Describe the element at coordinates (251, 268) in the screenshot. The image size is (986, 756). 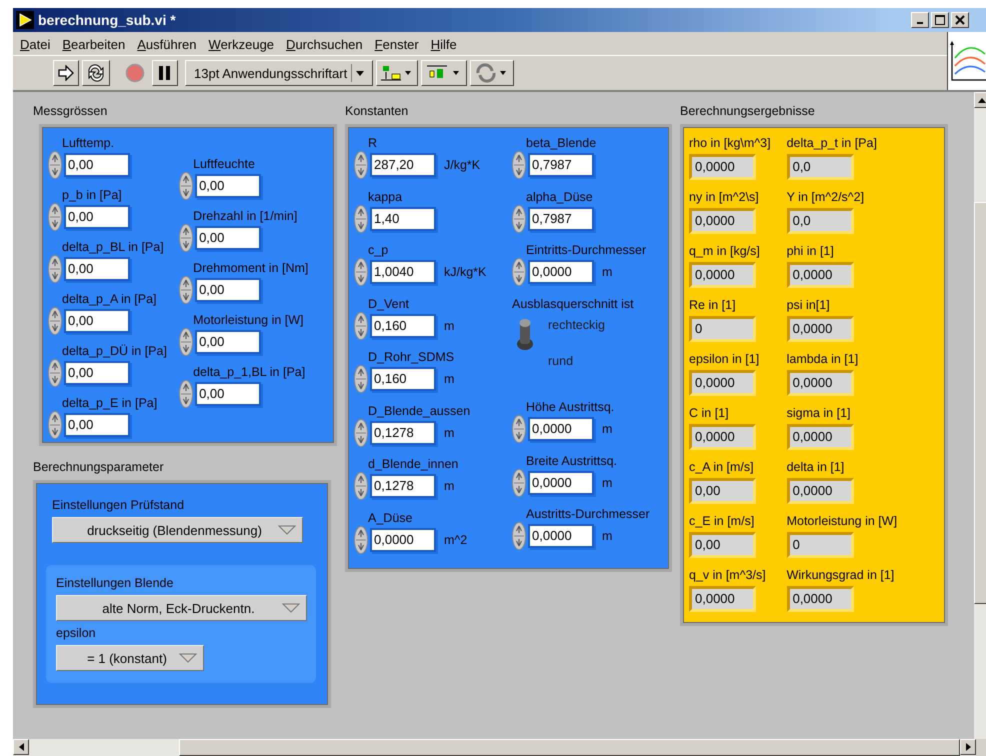
I see `field-label: Drehmoment in [Nm]` at that location.